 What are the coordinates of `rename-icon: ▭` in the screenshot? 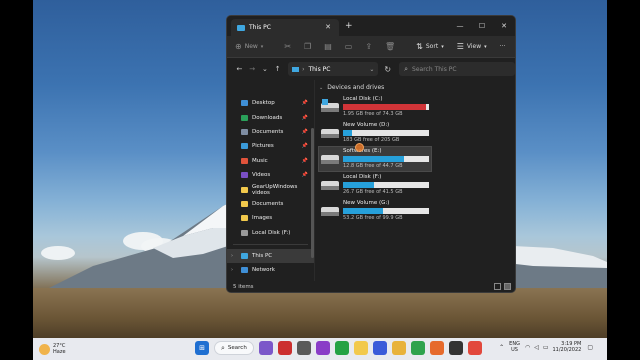 It's located at (348, 46).